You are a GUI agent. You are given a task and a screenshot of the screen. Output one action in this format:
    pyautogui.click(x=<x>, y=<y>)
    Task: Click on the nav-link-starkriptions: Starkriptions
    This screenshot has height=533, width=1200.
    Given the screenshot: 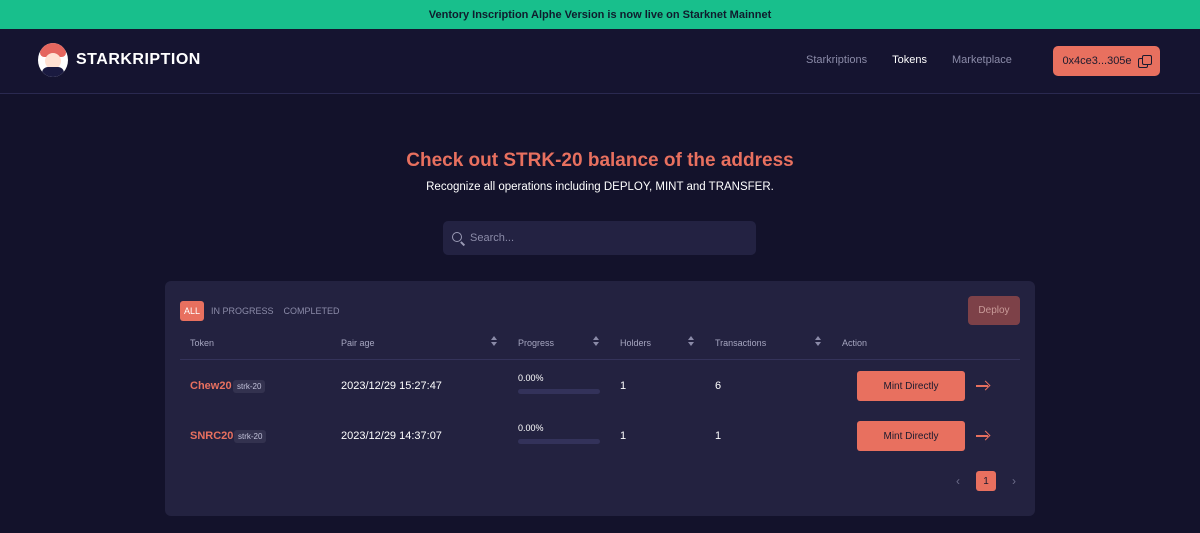 What is the action you would take?
    pyautogui.click(x=836, y=60)
    